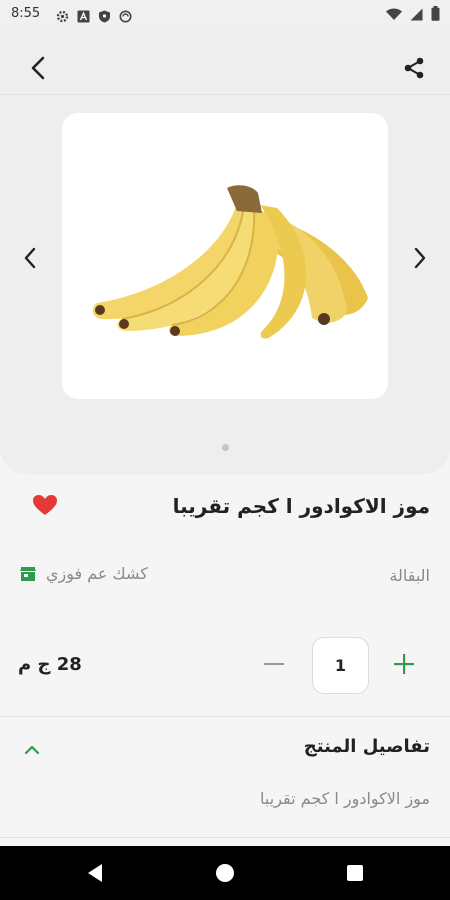 This screenshot has height=900, width=450. I want to click on quantity-value: 1, so click(340, 665).